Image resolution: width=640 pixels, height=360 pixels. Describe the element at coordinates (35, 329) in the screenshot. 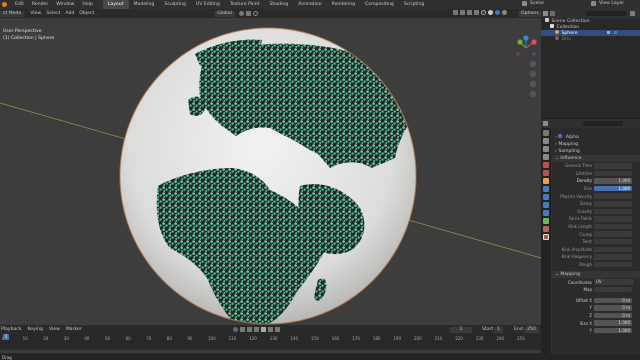

I see `menu-keying: Keying` at that location.